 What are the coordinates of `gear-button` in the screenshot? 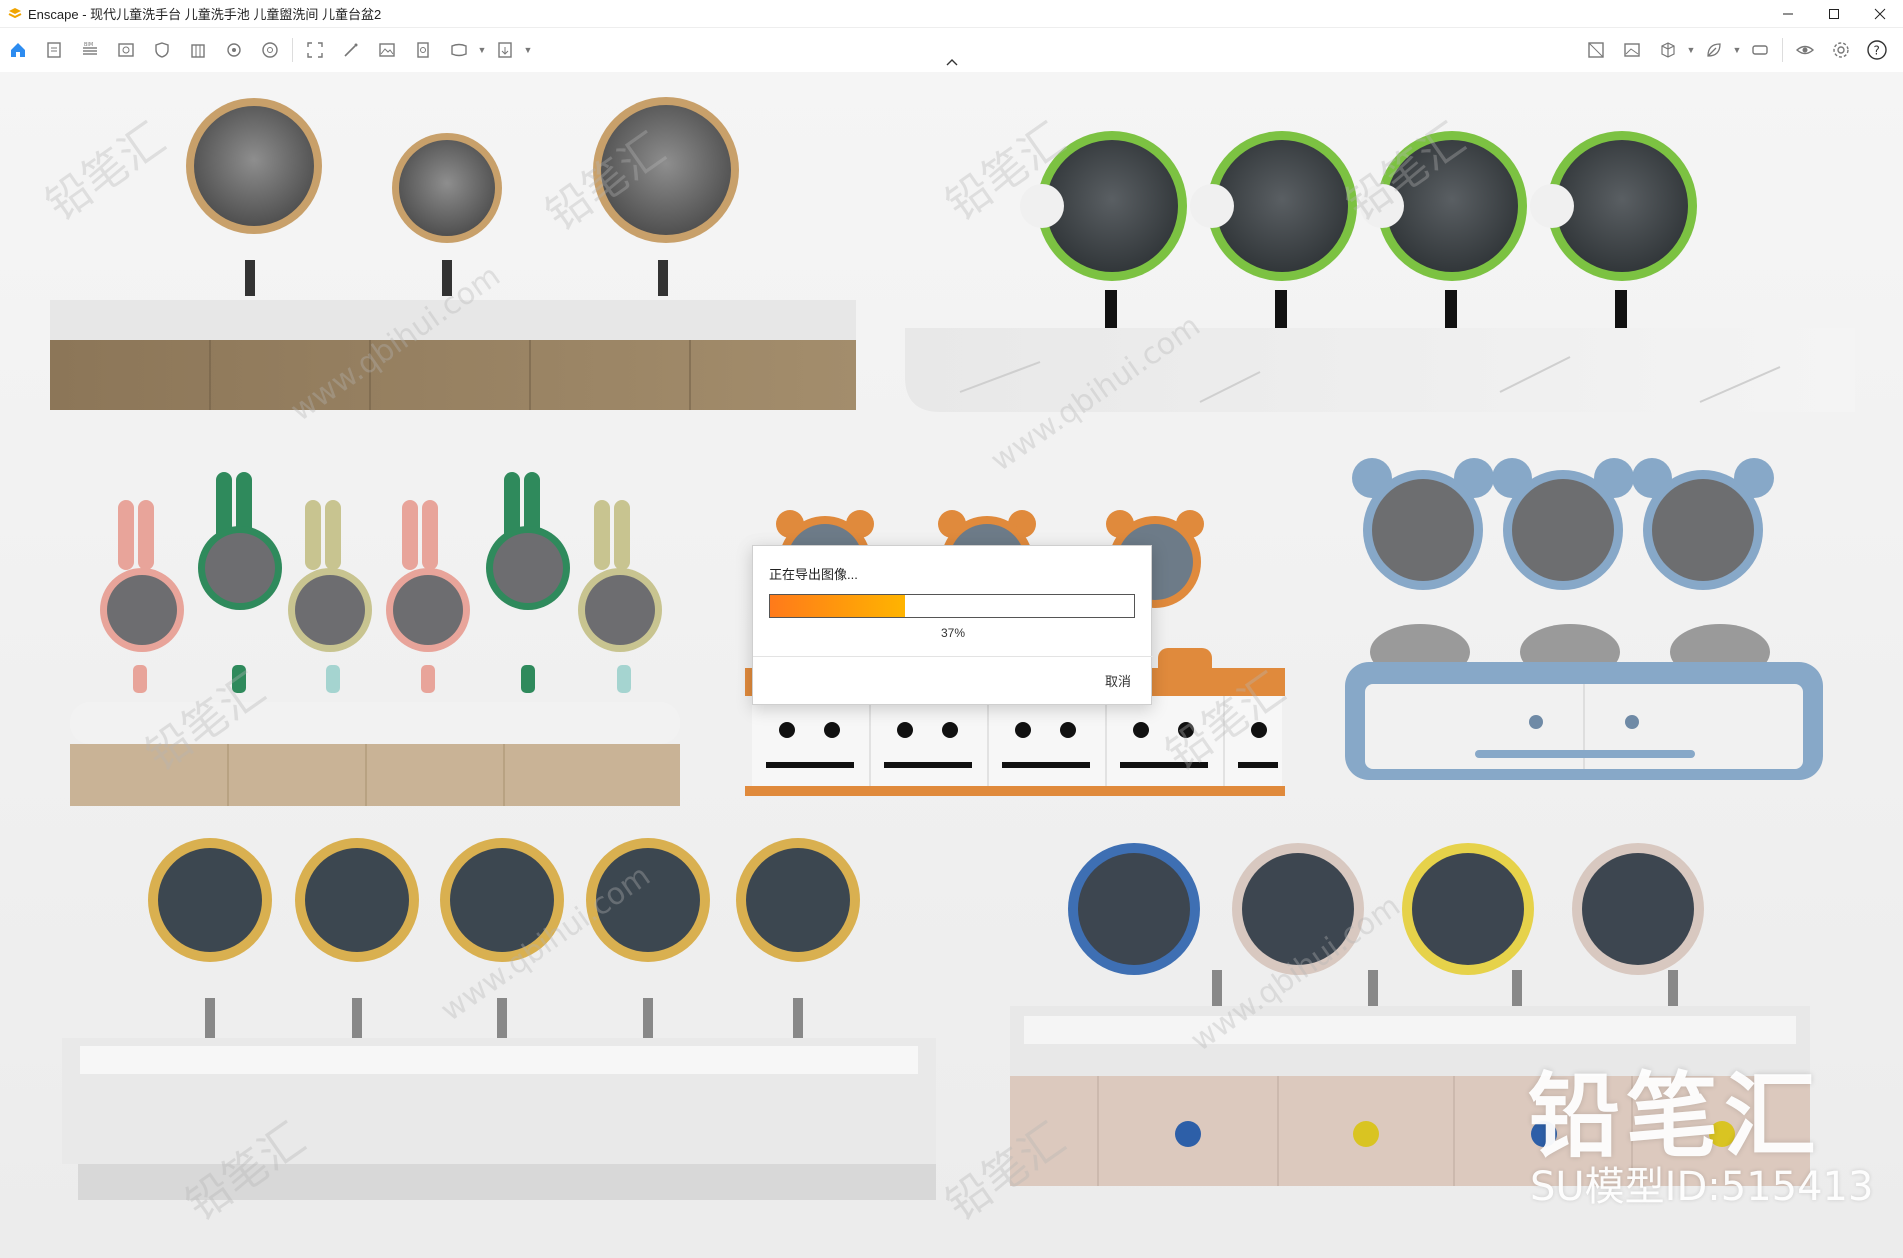 It's located at (1841, 50).